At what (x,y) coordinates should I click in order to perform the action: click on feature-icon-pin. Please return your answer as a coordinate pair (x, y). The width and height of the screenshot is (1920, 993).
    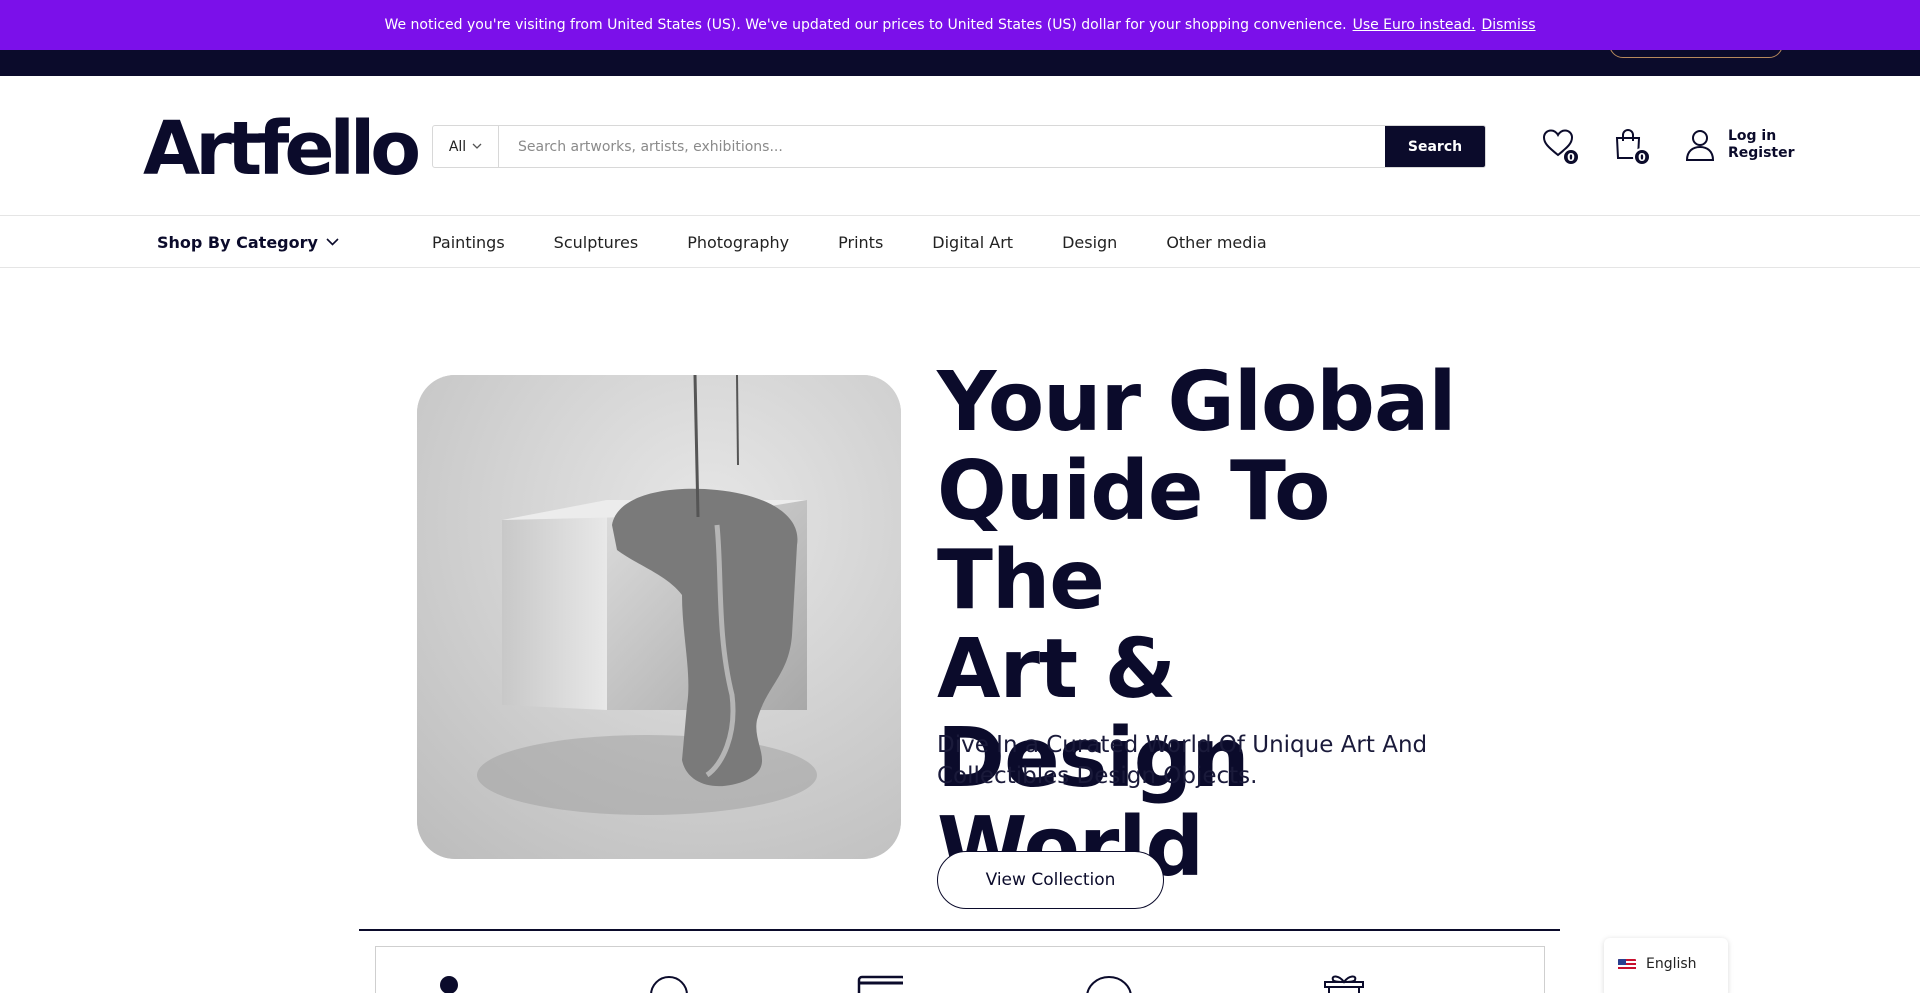
    Looking at the image, I should click on (449, 984).